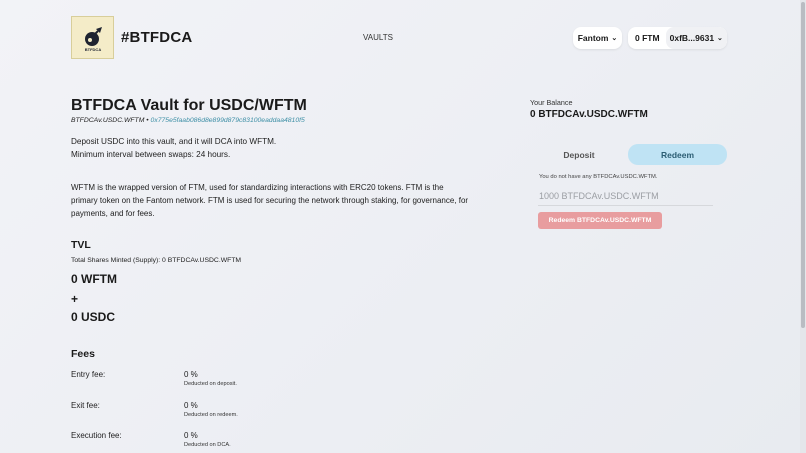 The height and width of the screenshot is (453, 806). I want to click on entry-fee-value: 0 %, so click(191, 374).